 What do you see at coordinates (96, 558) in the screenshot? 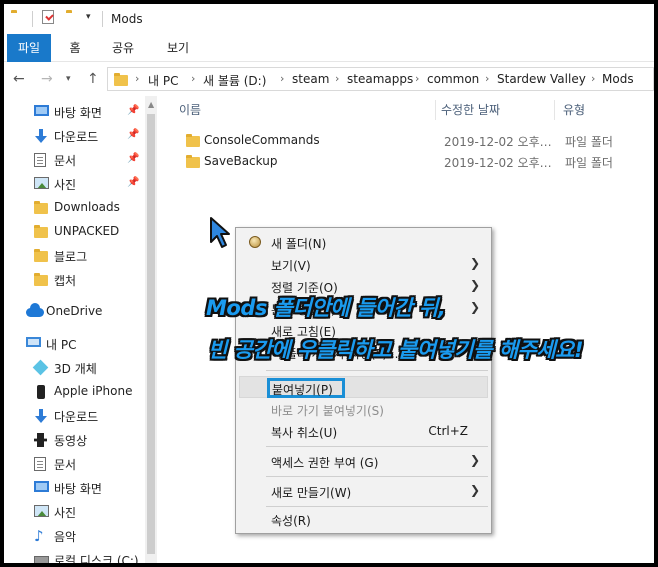
I see `nav-item-label: 로컬 디스크 (C:)` at bounding box center [96, 558].